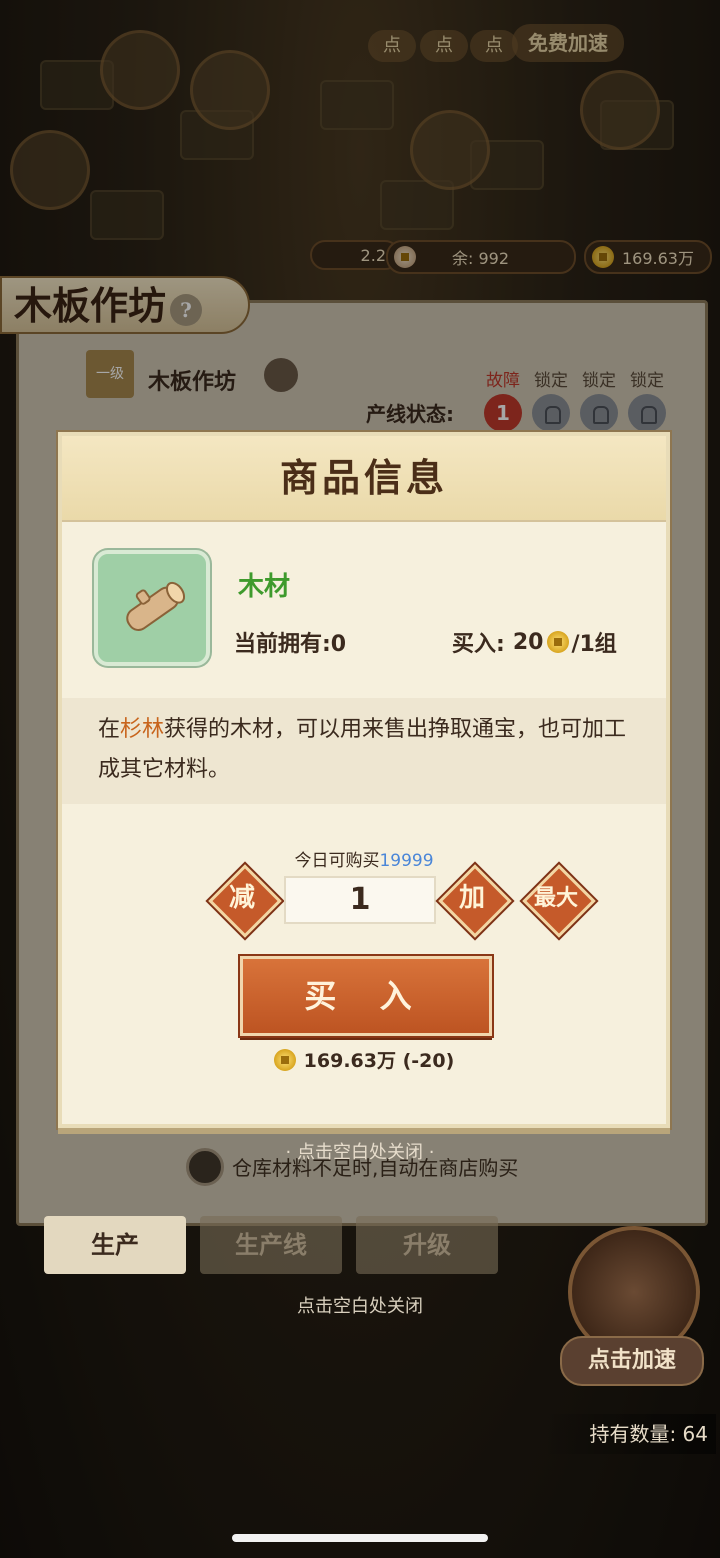 Image resolution: width=720 pixels, height=1558 pixels. I want to click on location-highlight: 杉林, so click(142, 729).